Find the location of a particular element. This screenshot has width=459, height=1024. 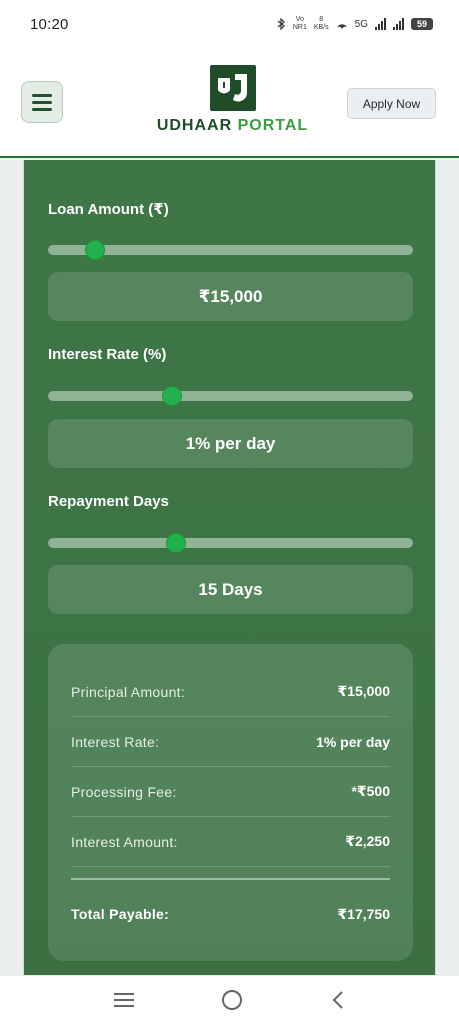

bluetooth-icon is located at coordinates (281, 24).